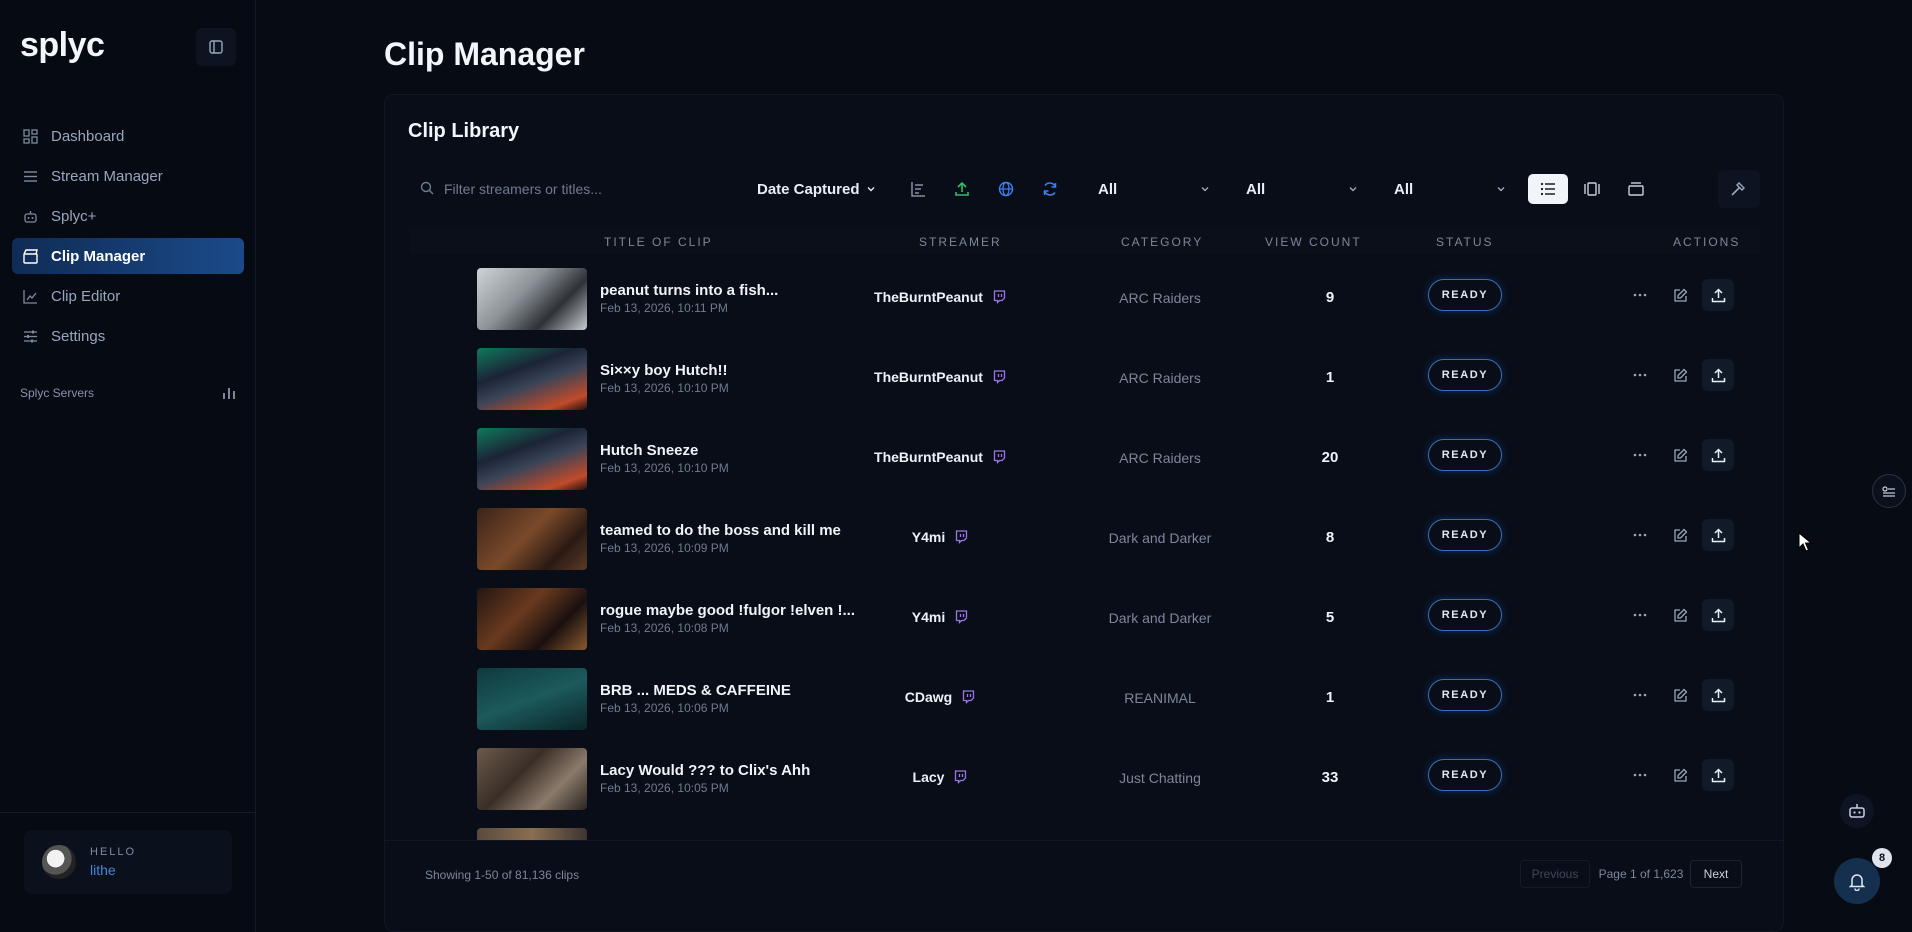 The width and height of the screenshot is (1912, 932). Describe the element at coordinates (1716, 874) in the screenshot. I see `next-page-button: Next` at that location.